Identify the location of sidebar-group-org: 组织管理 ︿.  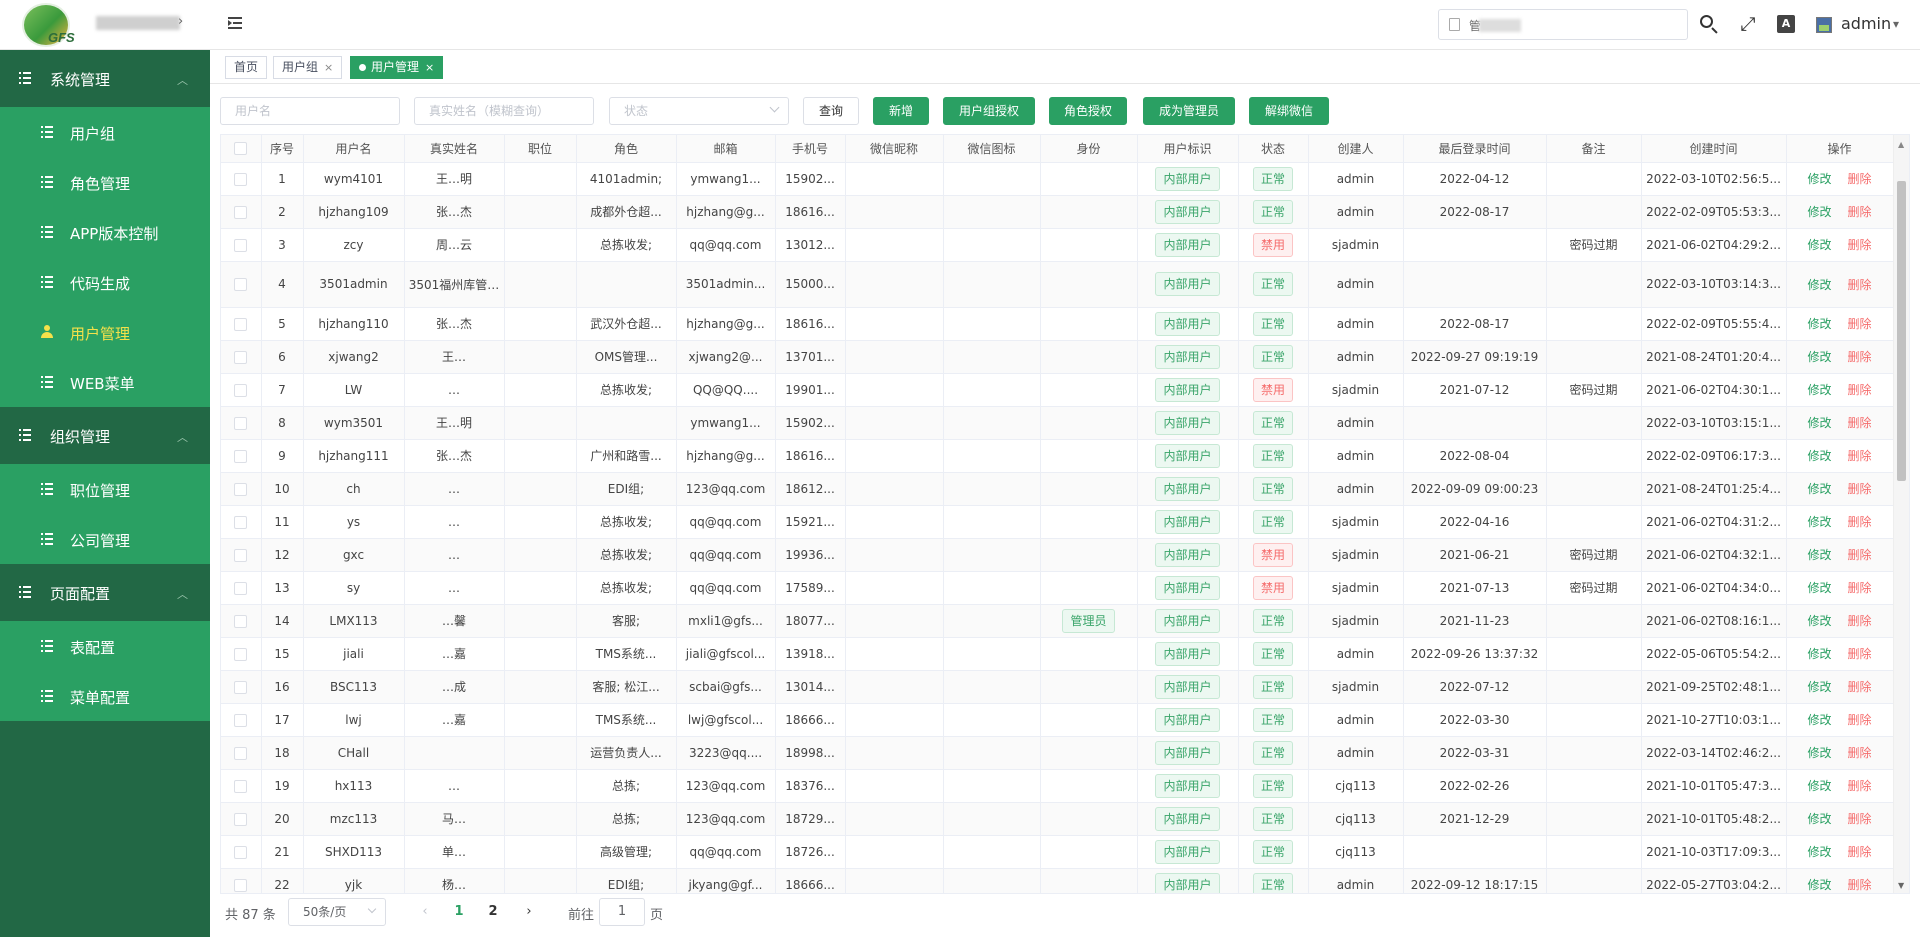
(105, 435).